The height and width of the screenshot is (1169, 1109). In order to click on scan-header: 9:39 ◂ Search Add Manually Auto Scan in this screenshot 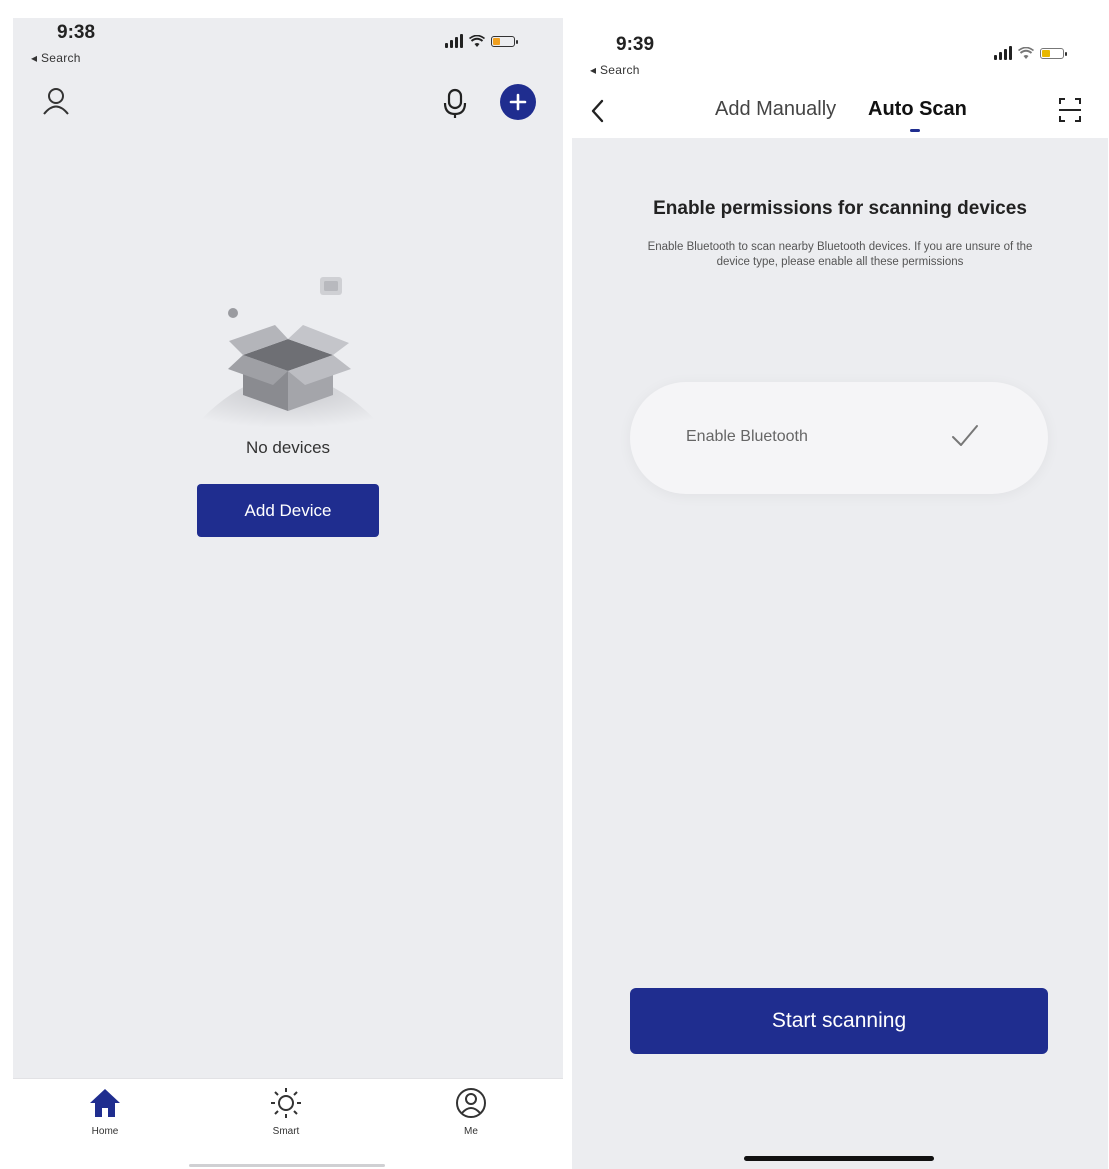, I will do `click(840, 78)`.